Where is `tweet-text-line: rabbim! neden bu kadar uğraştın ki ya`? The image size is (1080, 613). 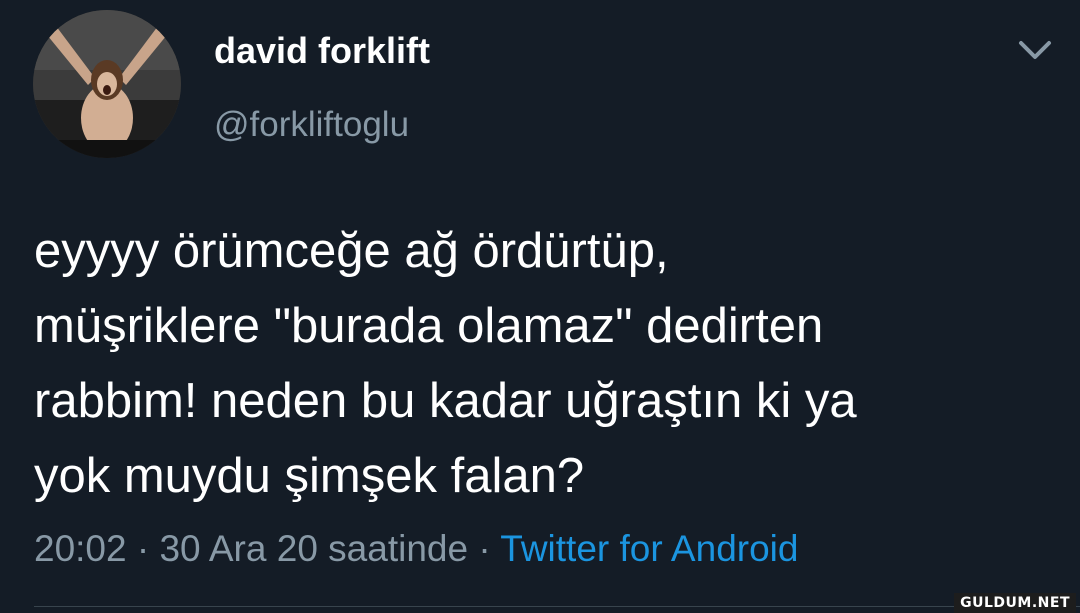 tweet-text-line: rabbim! neden bu kadar uğraştın ki ya is located at coordinates (445, 401).